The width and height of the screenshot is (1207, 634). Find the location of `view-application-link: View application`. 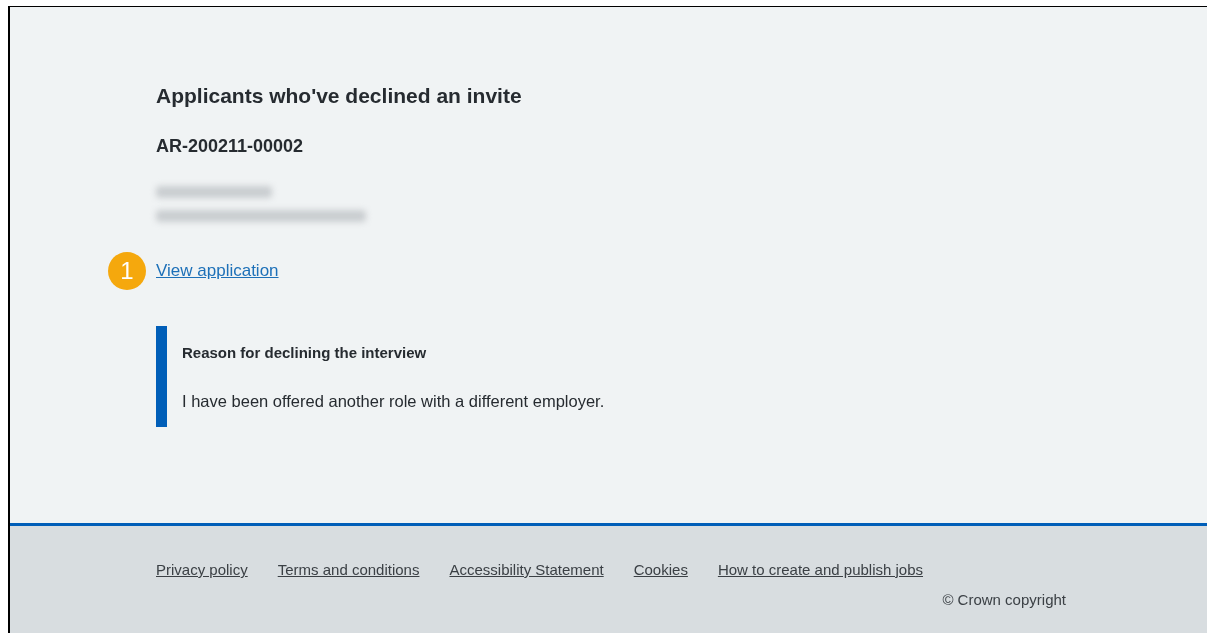

view-application-link: View application is located at coordinates (217, 271).